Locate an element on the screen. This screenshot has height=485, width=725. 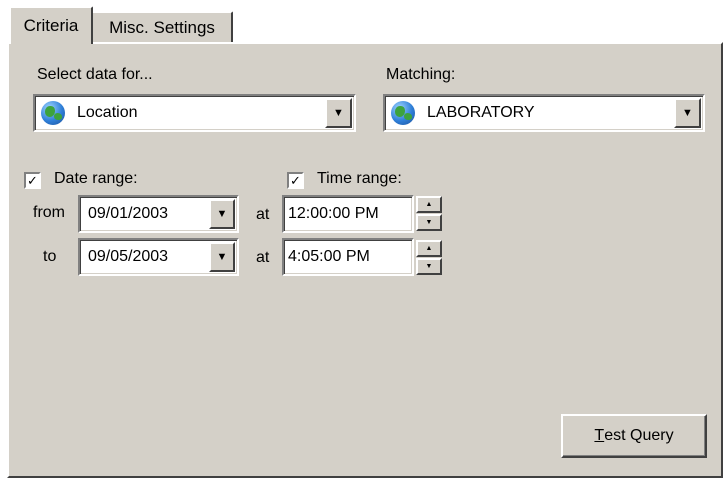
to-time-input: 4:05:00 PM is located at coordinates (348, 257).